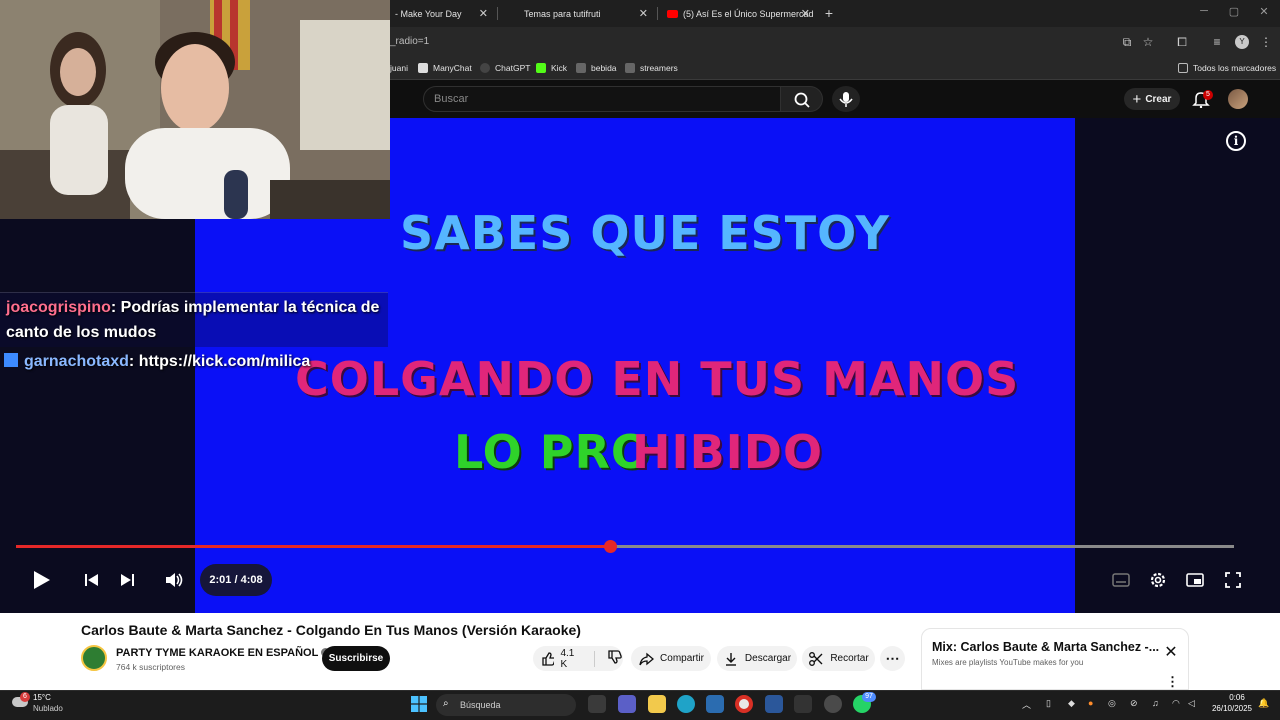 The width and height of the screenshot is (1280, 720). I want to click on progress-played, so click(313, 546).